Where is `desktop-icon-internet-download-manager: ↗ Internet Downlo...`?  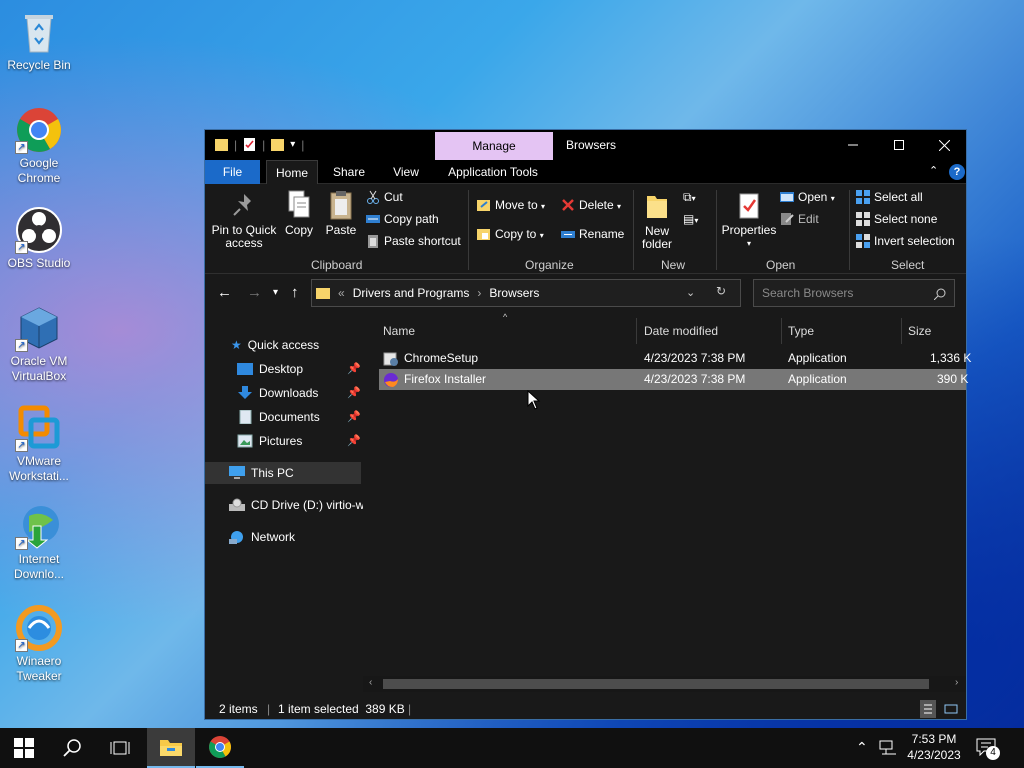
desktop-icon-internet-download-manager: ↗ Internet Downlo... is located at coordinates (39, 542).